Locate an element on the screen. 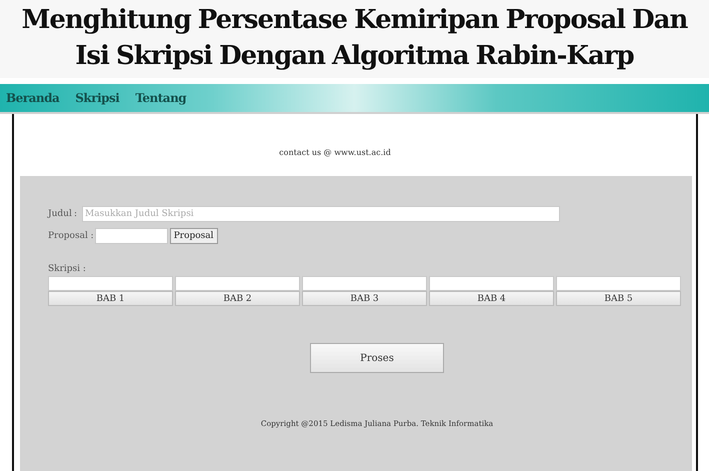  process-button: Proses is located at coordinates (377, 358).